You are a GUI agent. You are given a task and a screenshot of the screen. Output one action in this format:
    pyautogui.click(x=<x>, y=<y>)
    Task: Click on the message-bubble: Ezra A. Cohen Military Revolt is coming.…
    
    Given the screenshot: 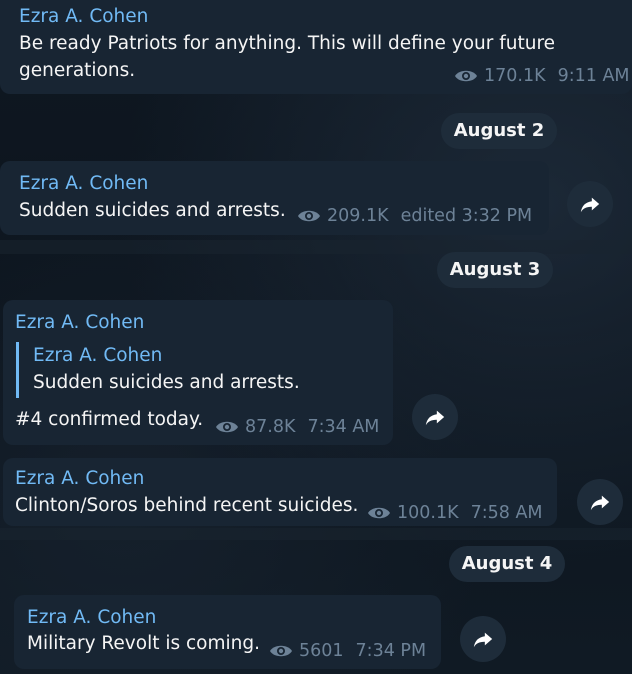 What is the action you would take?
    pyautogui.click(x=227, y=632)
    